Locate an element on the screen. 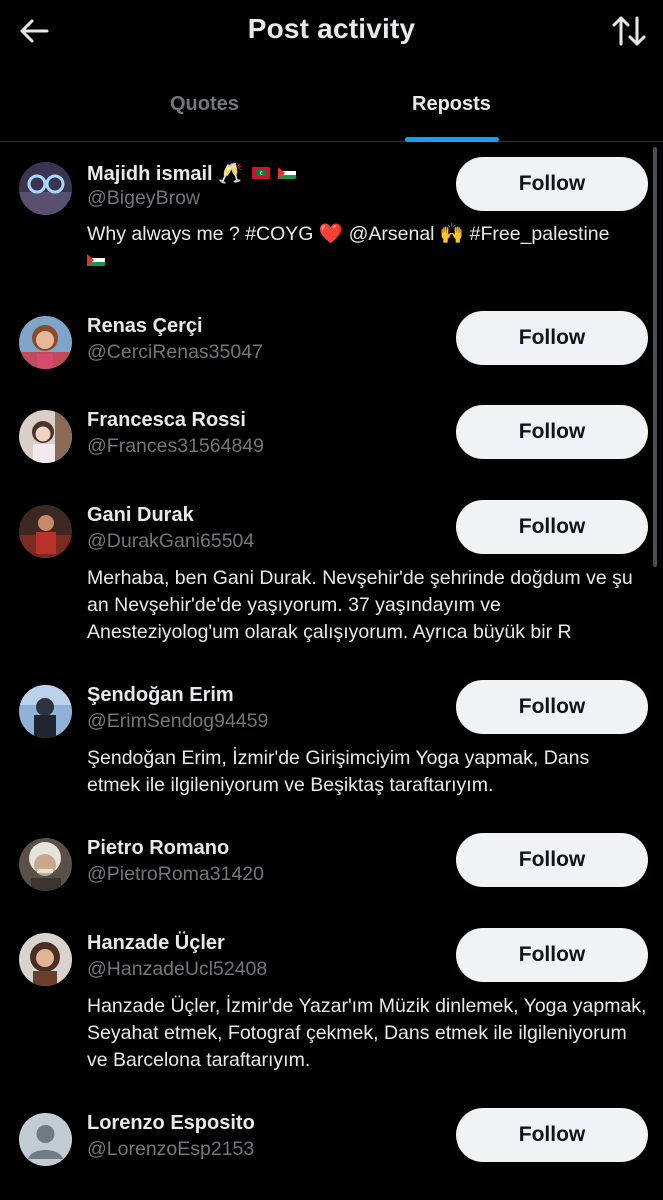  scrollbar is located at coordinates (655, 357).